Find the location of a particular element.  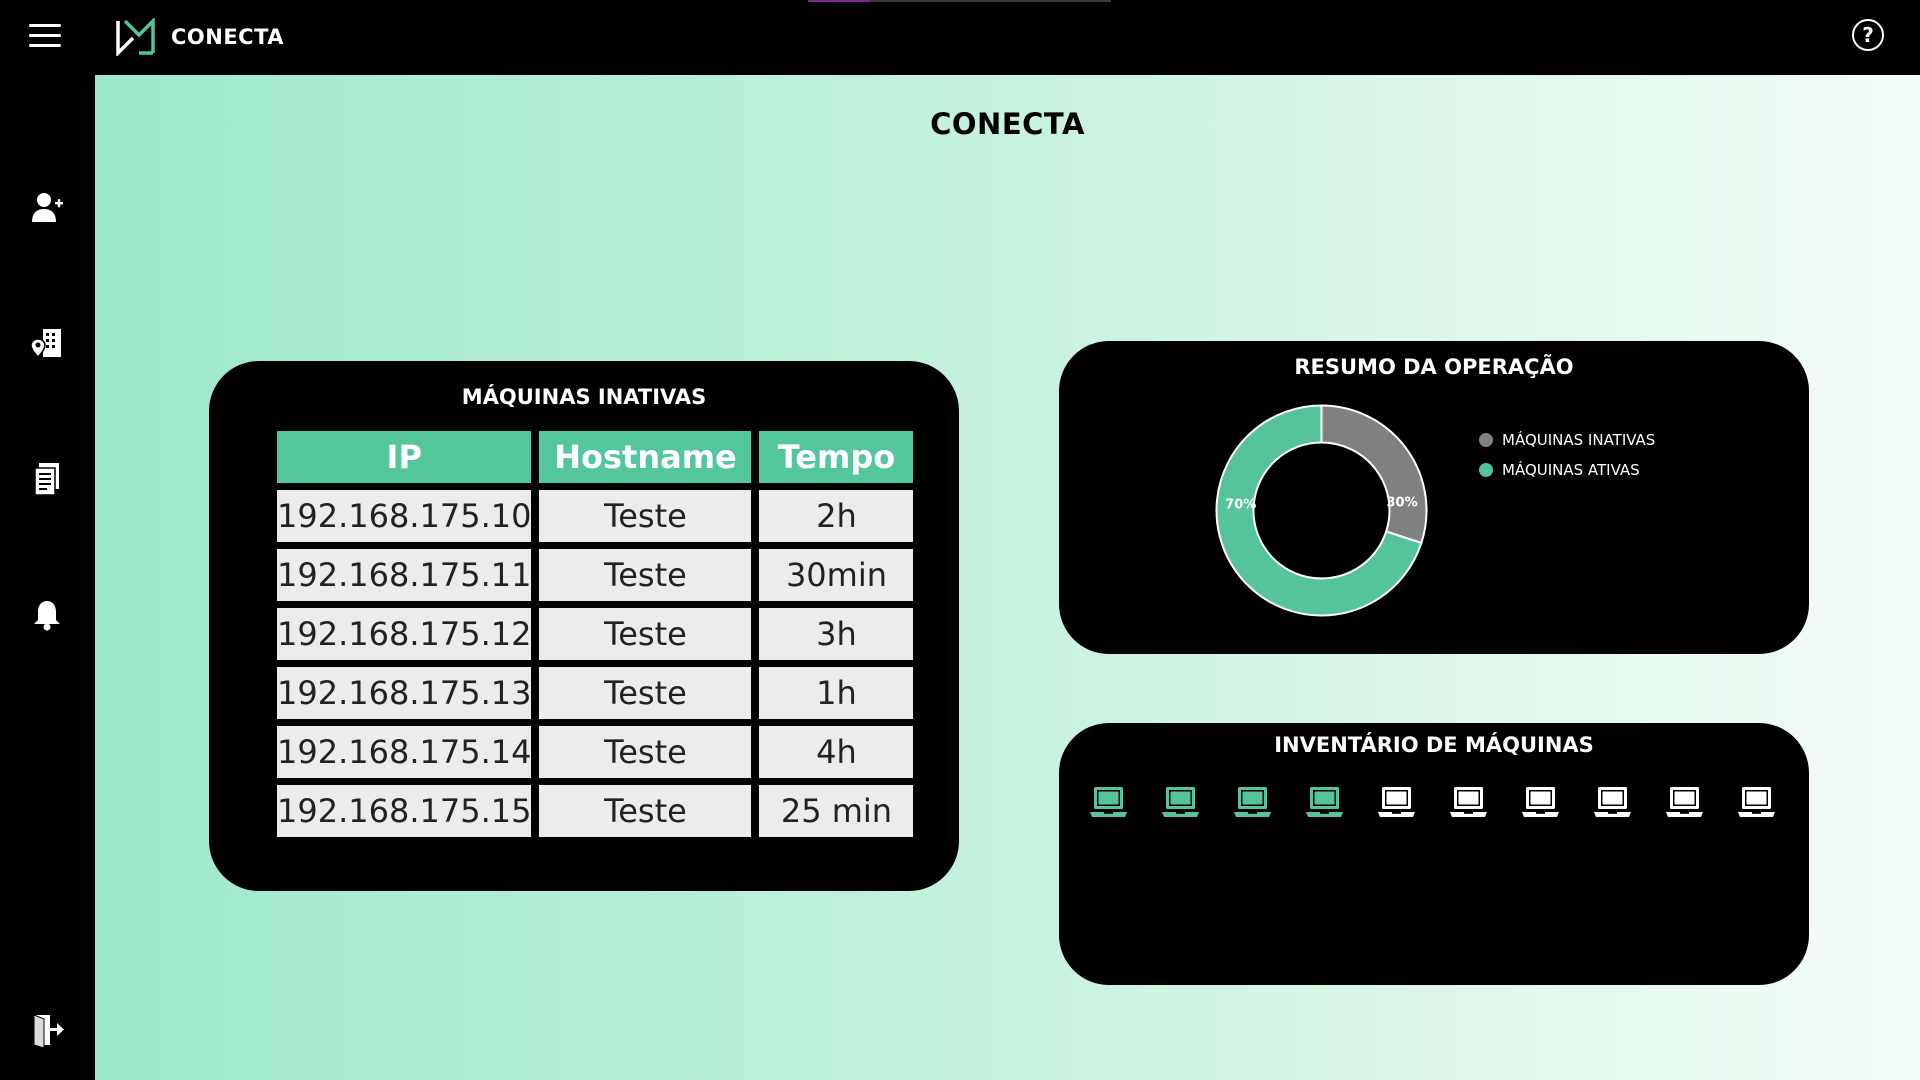

tempo-cell: 4h is located at coordinates (836, 752).